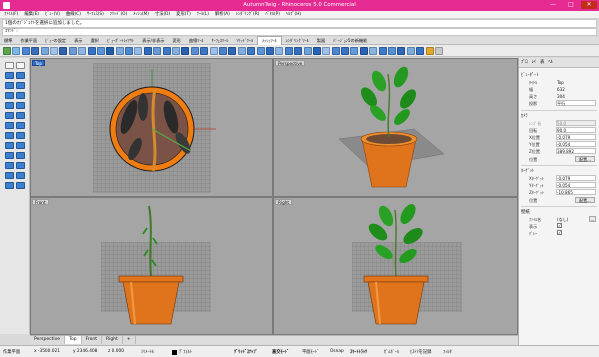 The height and width of the screenshot is (357, 599). What do you see at coordinates (354, 50) in the screenshot?
I see `mesh-sphere-icon` at bounding box center [354, 50].